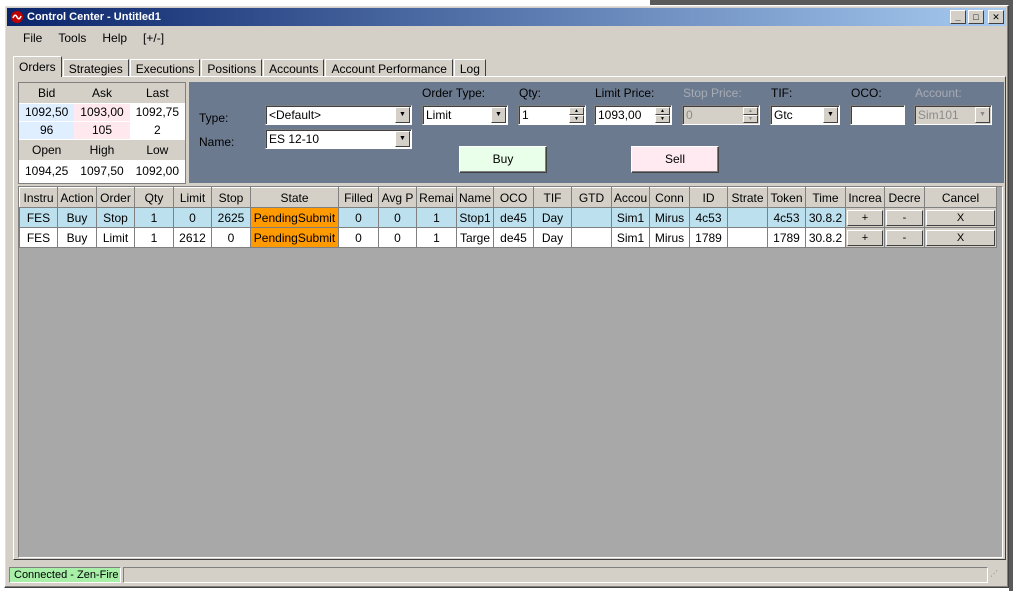  I want to click on col-decrease: Decre, so click(904, 197).